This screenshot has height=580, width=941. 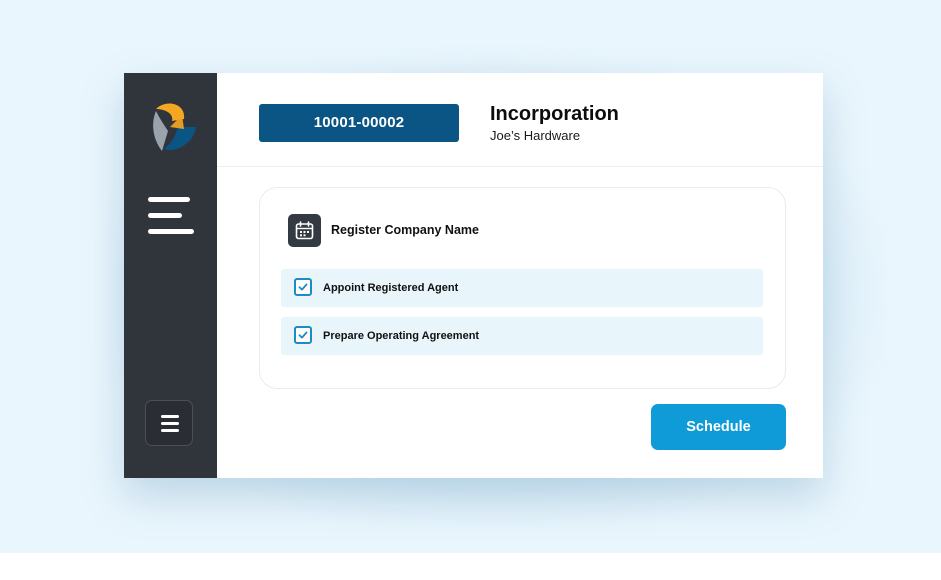 I want to click on menu-icon, so click(x=170, y=416).